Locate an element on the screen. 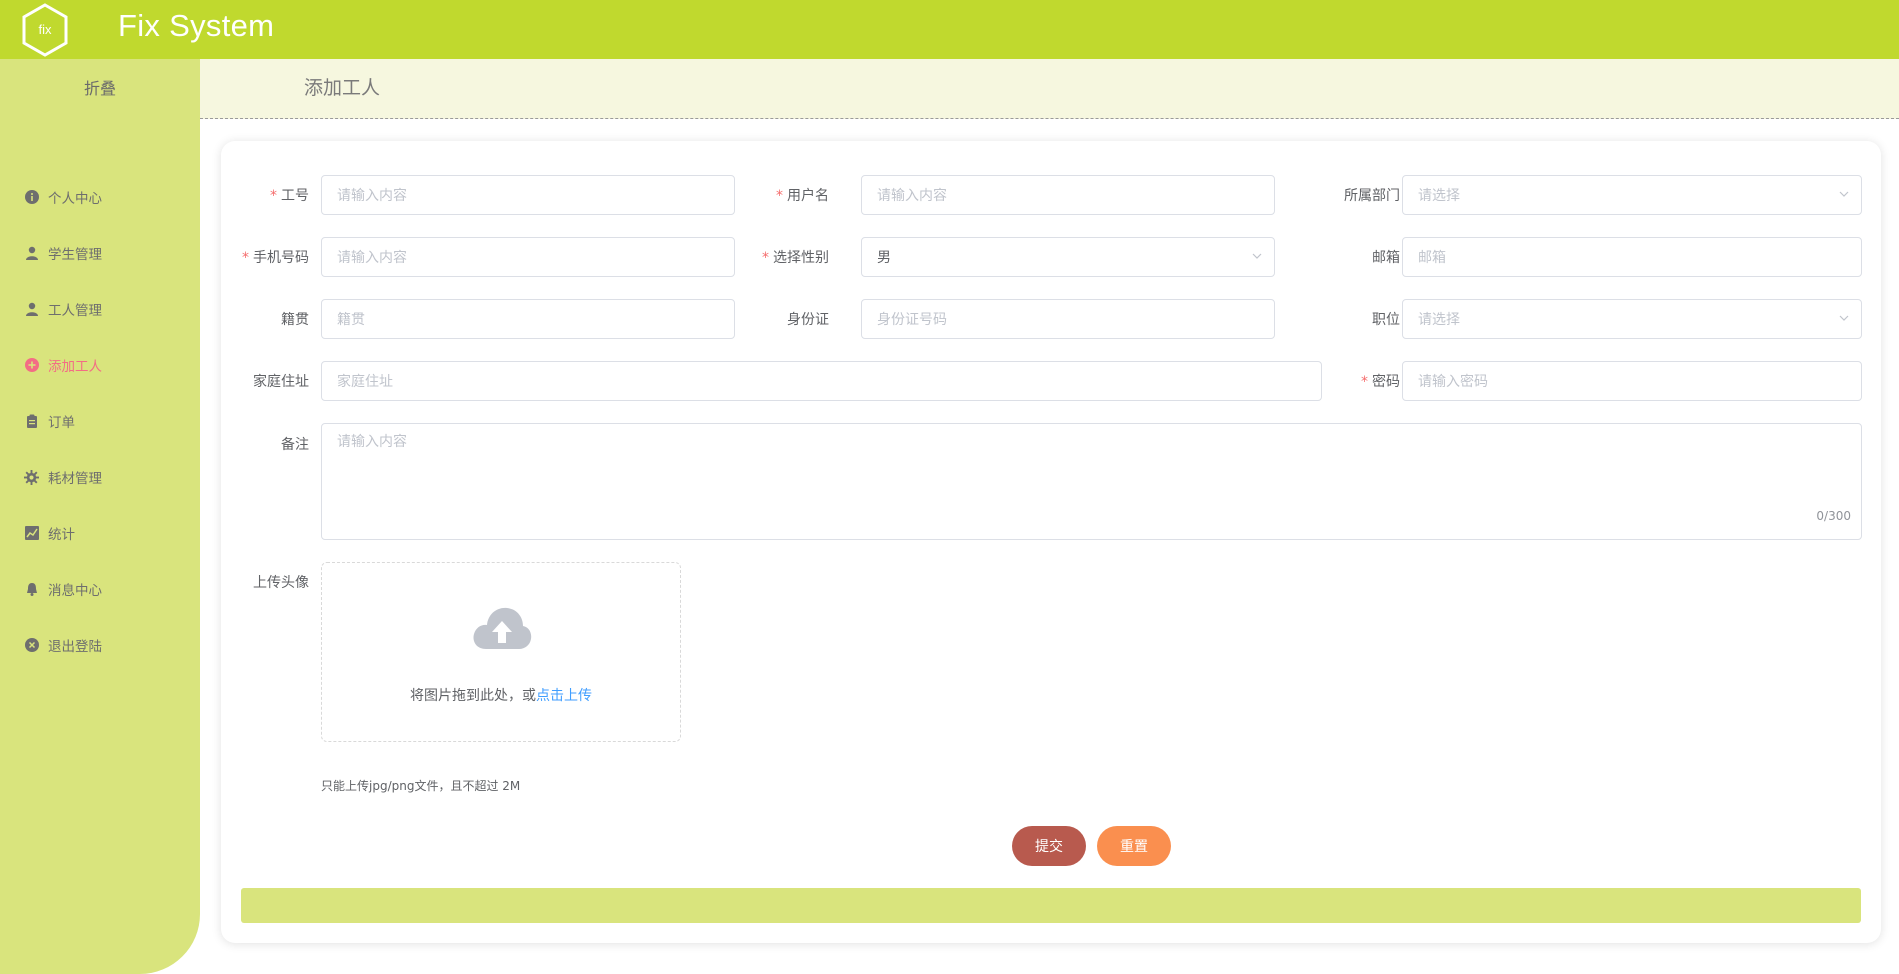 This screenshot has width=1899, height=974. email-label: 邮箱 is located at coordinates (1386, 258).